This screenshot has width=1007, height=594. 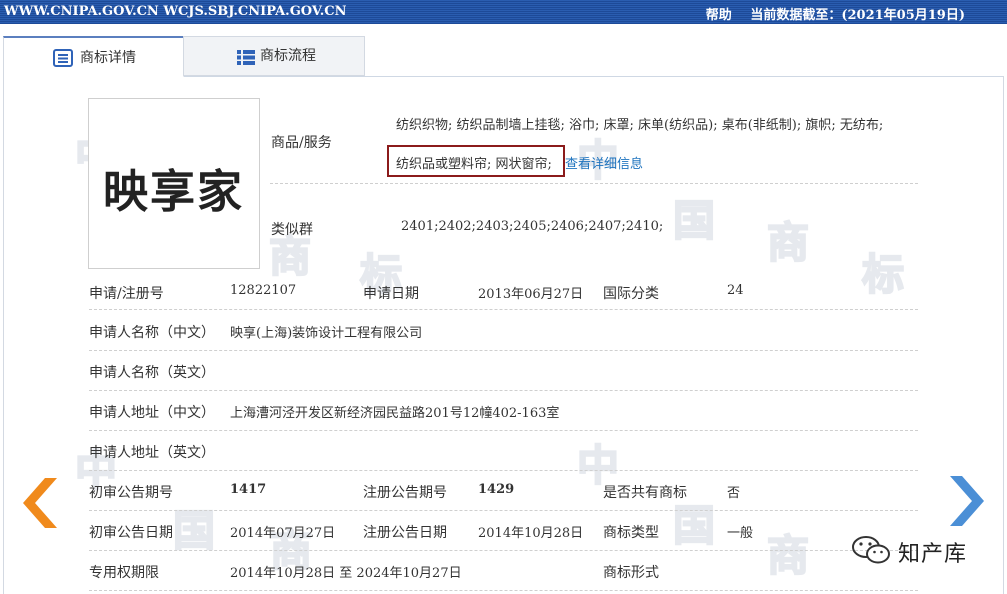 I want to click on view-detail-link: 查看详细信息, so click(x=604, y=162).